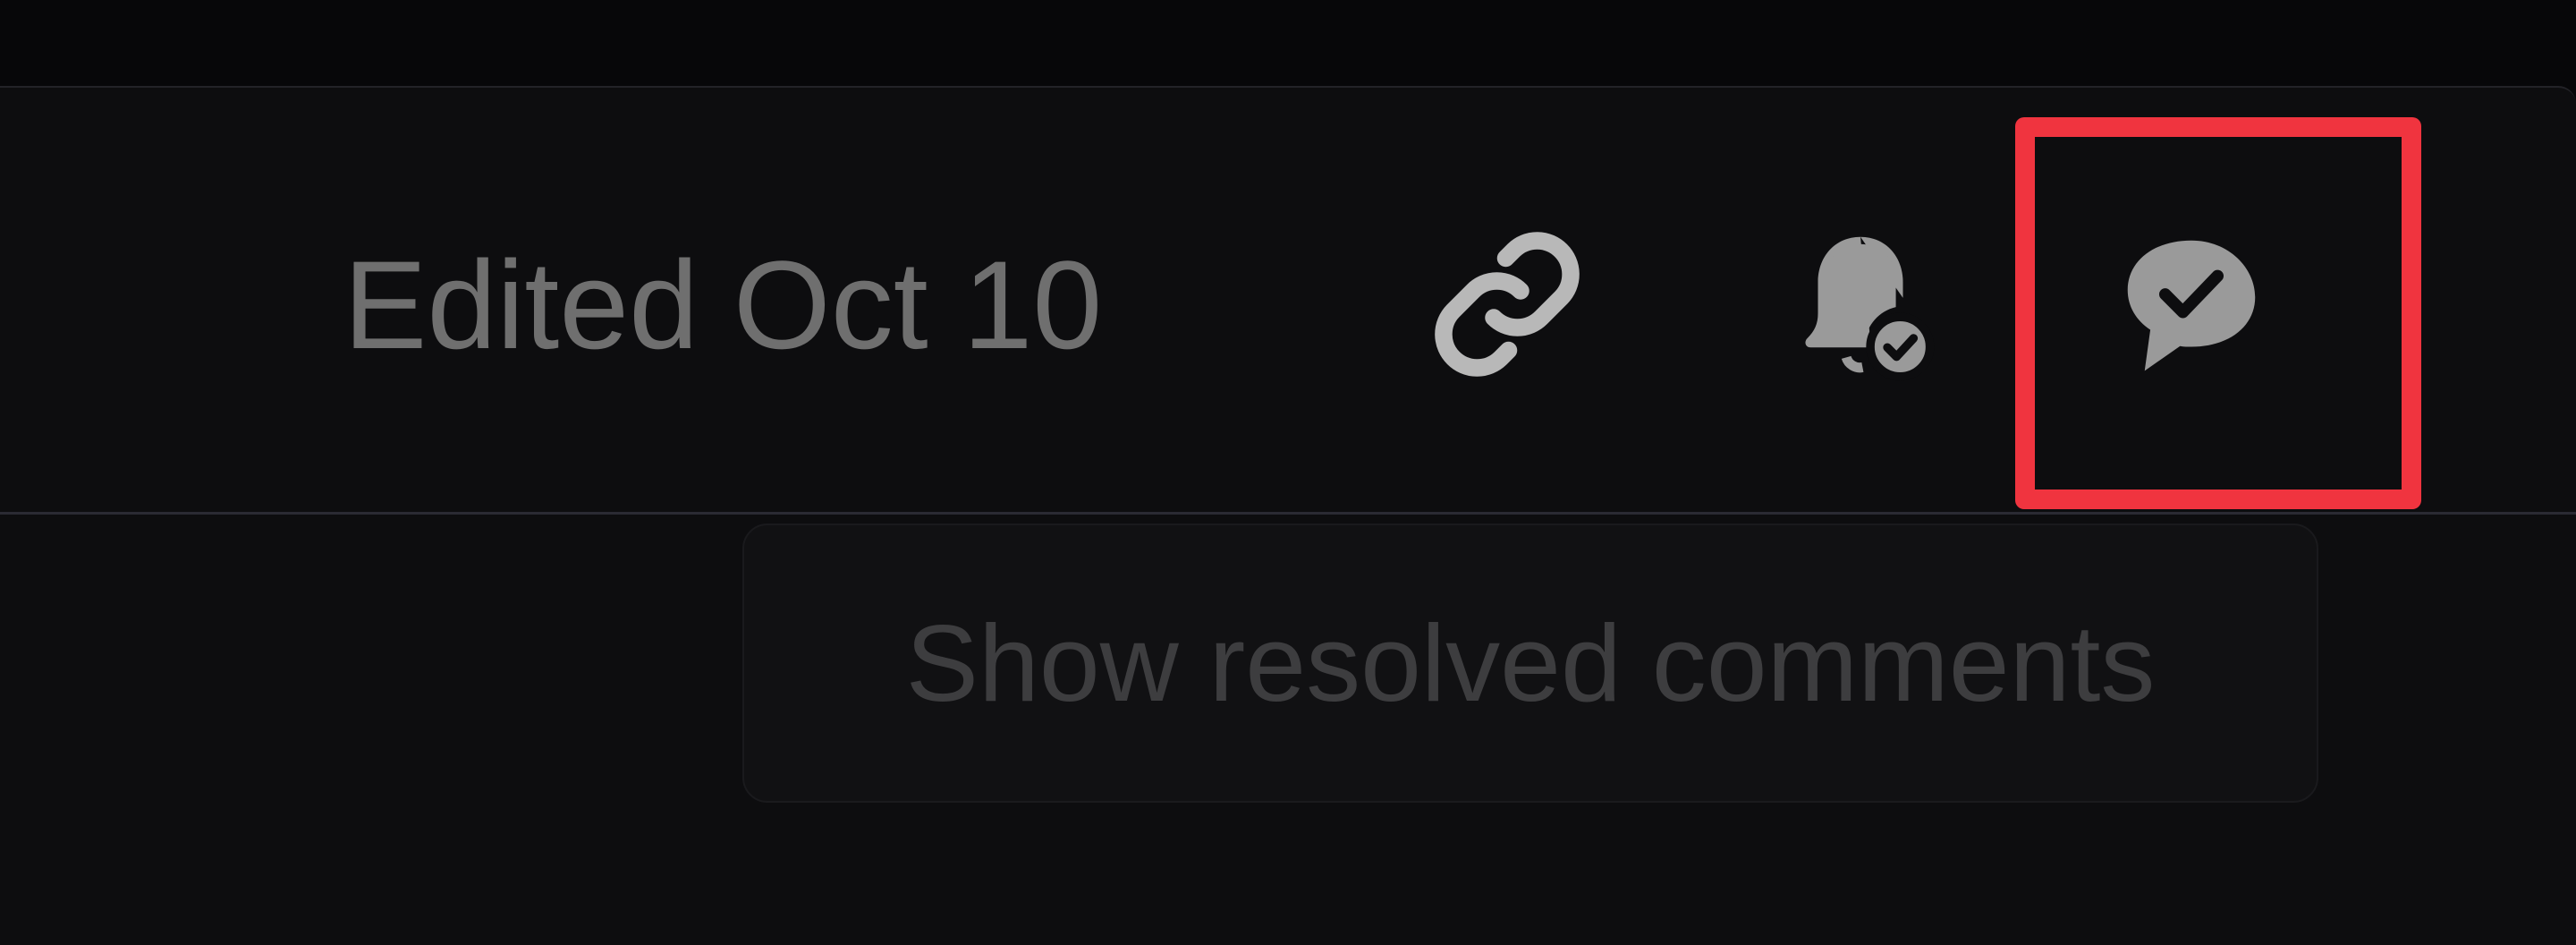  I want to click on show-resolved-comments-button, so click(2191, 304).